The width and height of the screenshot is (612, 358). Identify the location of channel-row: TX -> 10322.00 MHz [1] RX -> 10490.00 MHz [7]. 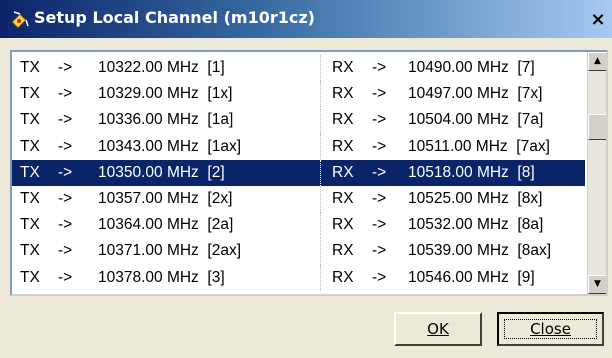
(298, 68).